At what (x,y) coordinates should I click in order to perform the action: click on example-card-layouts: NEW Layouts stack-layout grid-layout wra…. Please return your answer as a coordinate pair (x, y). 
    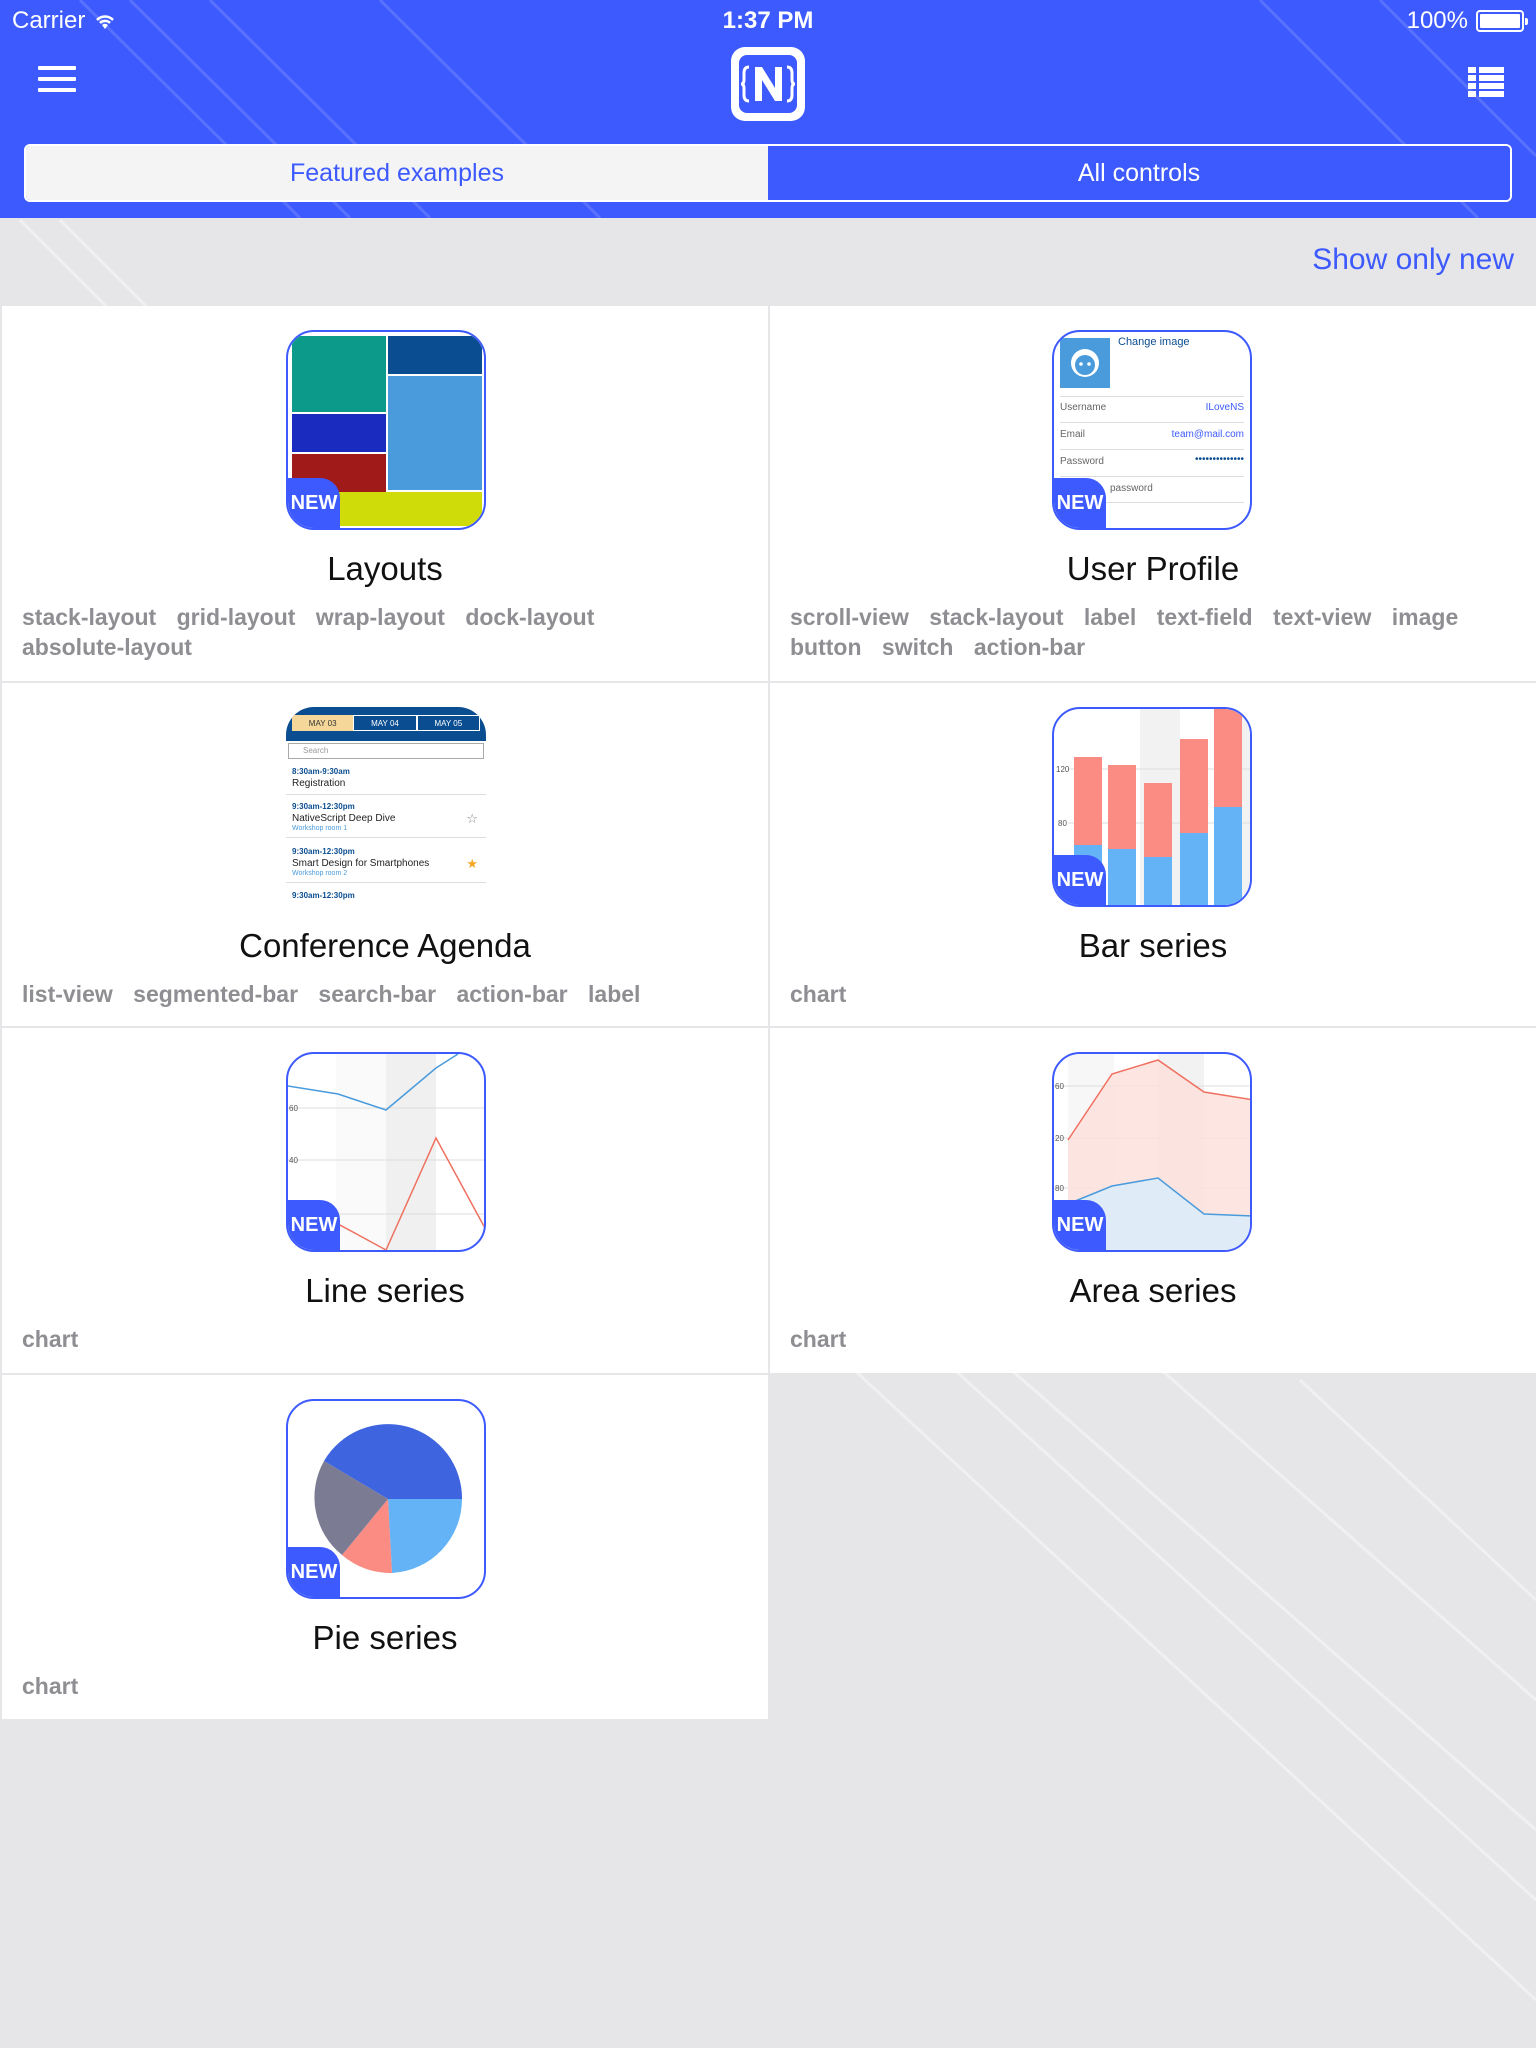
    Looking at the image, I should click on (385, 493).